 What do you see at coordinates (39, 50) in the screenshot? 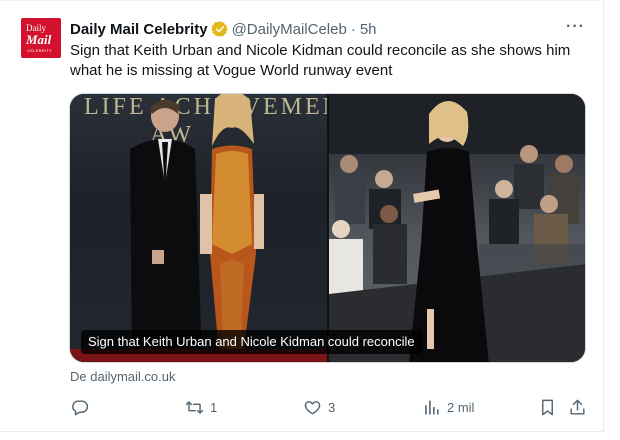
I see `avatar-text-line3: CELEBRITY` at bounding box center [39, 50].